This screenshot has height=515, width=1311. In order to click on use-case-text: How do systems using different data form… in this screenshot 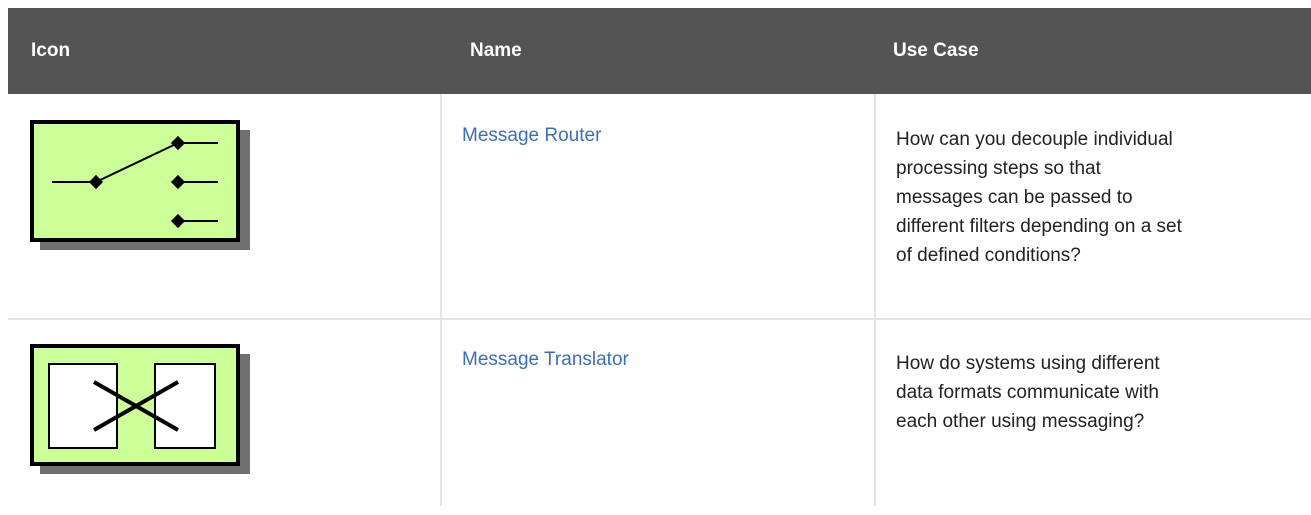, I will do `click(1091, 392)`.